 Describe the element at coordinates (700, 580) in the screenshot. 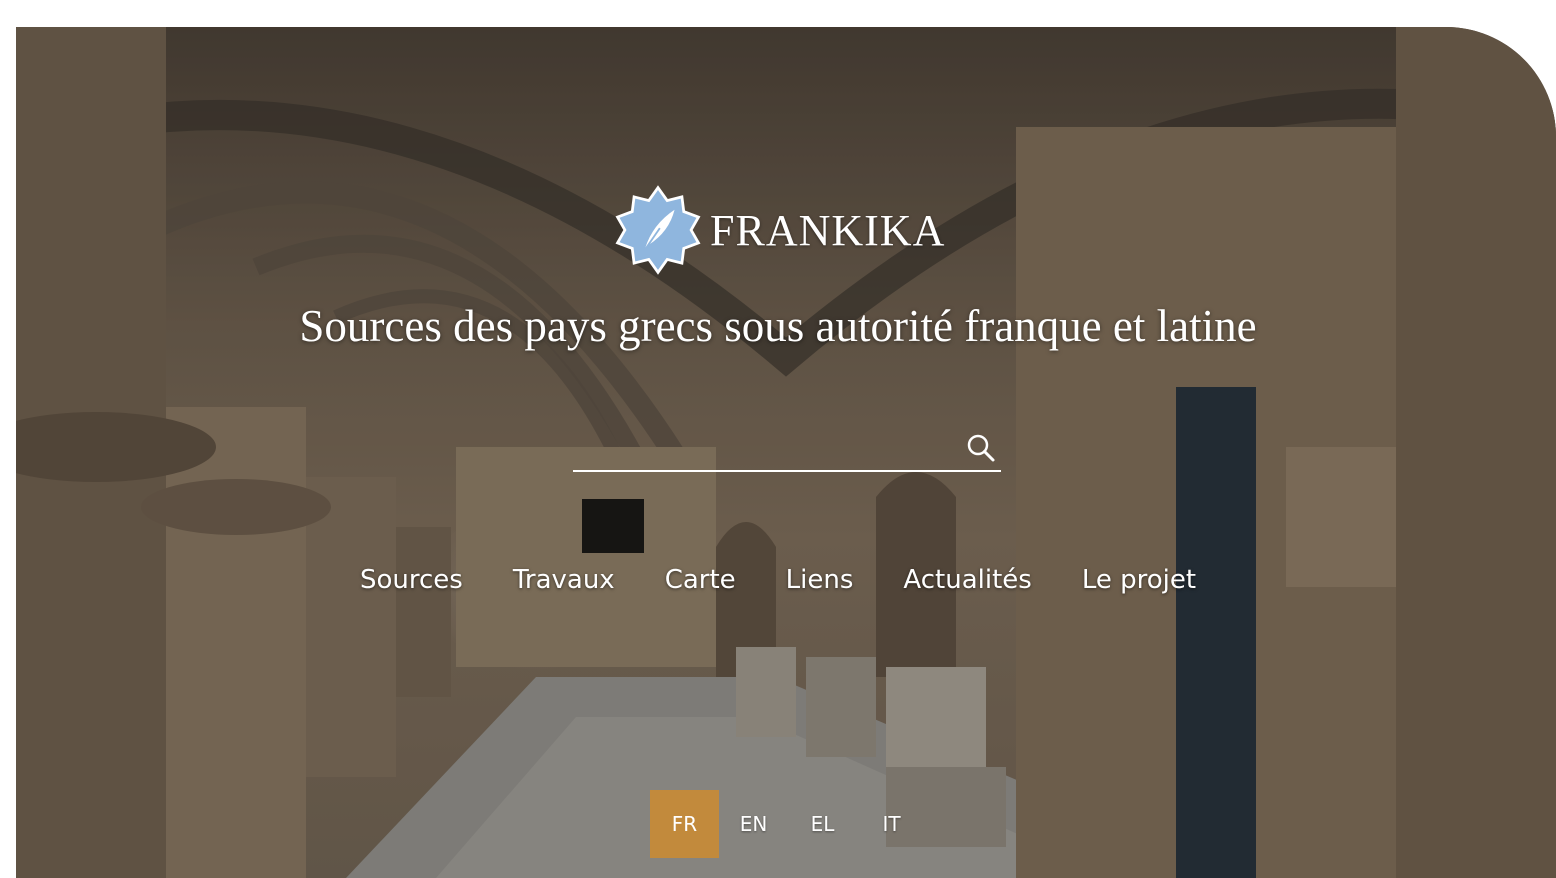

I see `nav-item-carte: Carte` at that location.